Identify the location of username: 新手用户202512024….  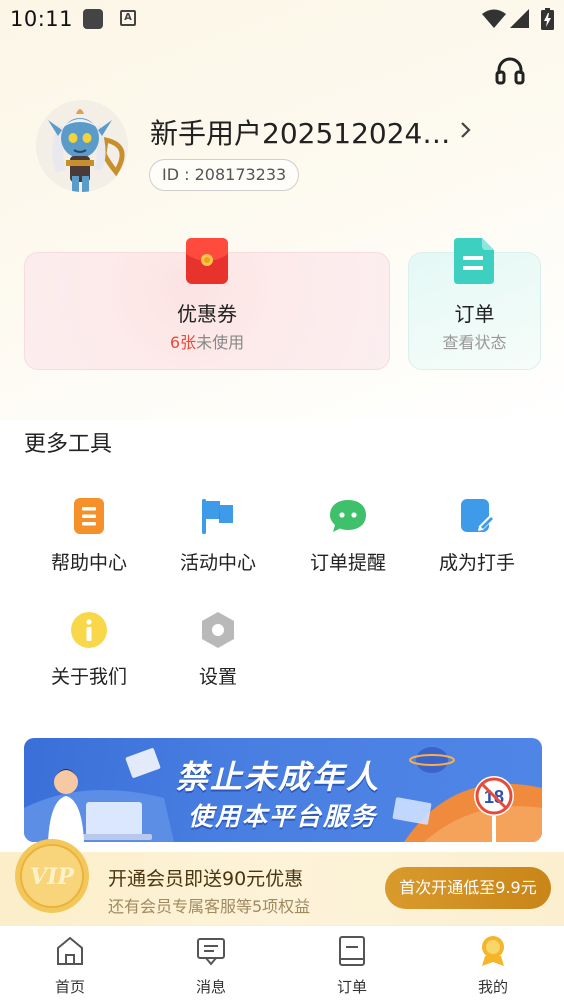
(300, 132).